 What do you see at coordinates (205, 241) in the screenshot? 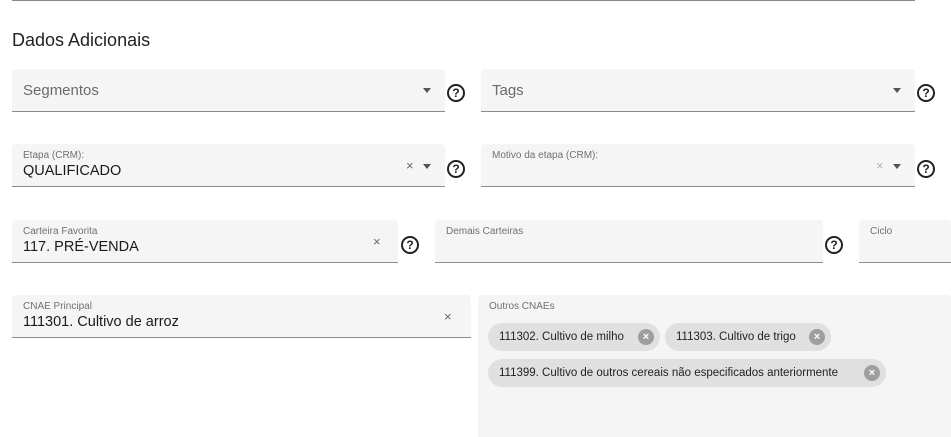
I see `carteira-favorita-select: Carteira Favorita 117. PRÉ-VENDA ×` at bounding box center [205, 241].